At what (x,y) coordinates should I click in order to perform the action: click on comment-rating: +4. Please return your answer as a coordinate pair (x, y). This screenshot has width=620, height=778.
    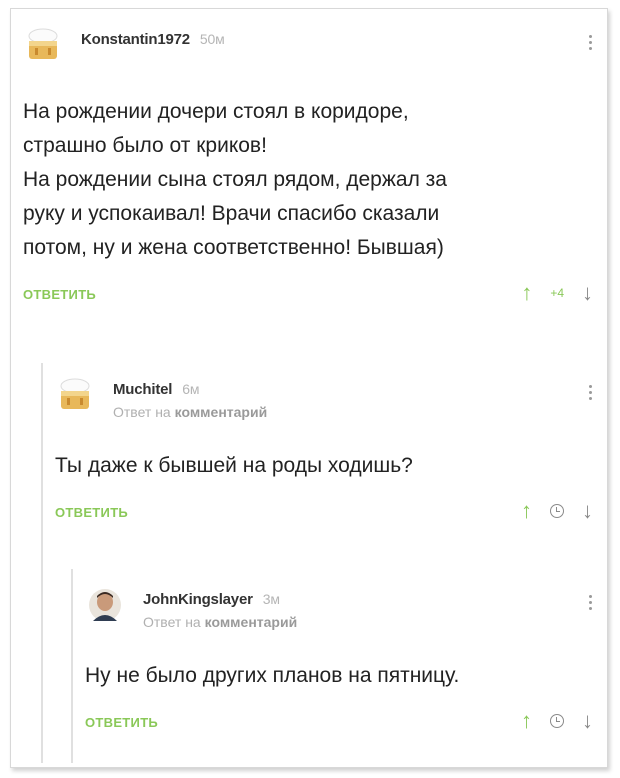
    Looking at the image, I should click on (557, 293).